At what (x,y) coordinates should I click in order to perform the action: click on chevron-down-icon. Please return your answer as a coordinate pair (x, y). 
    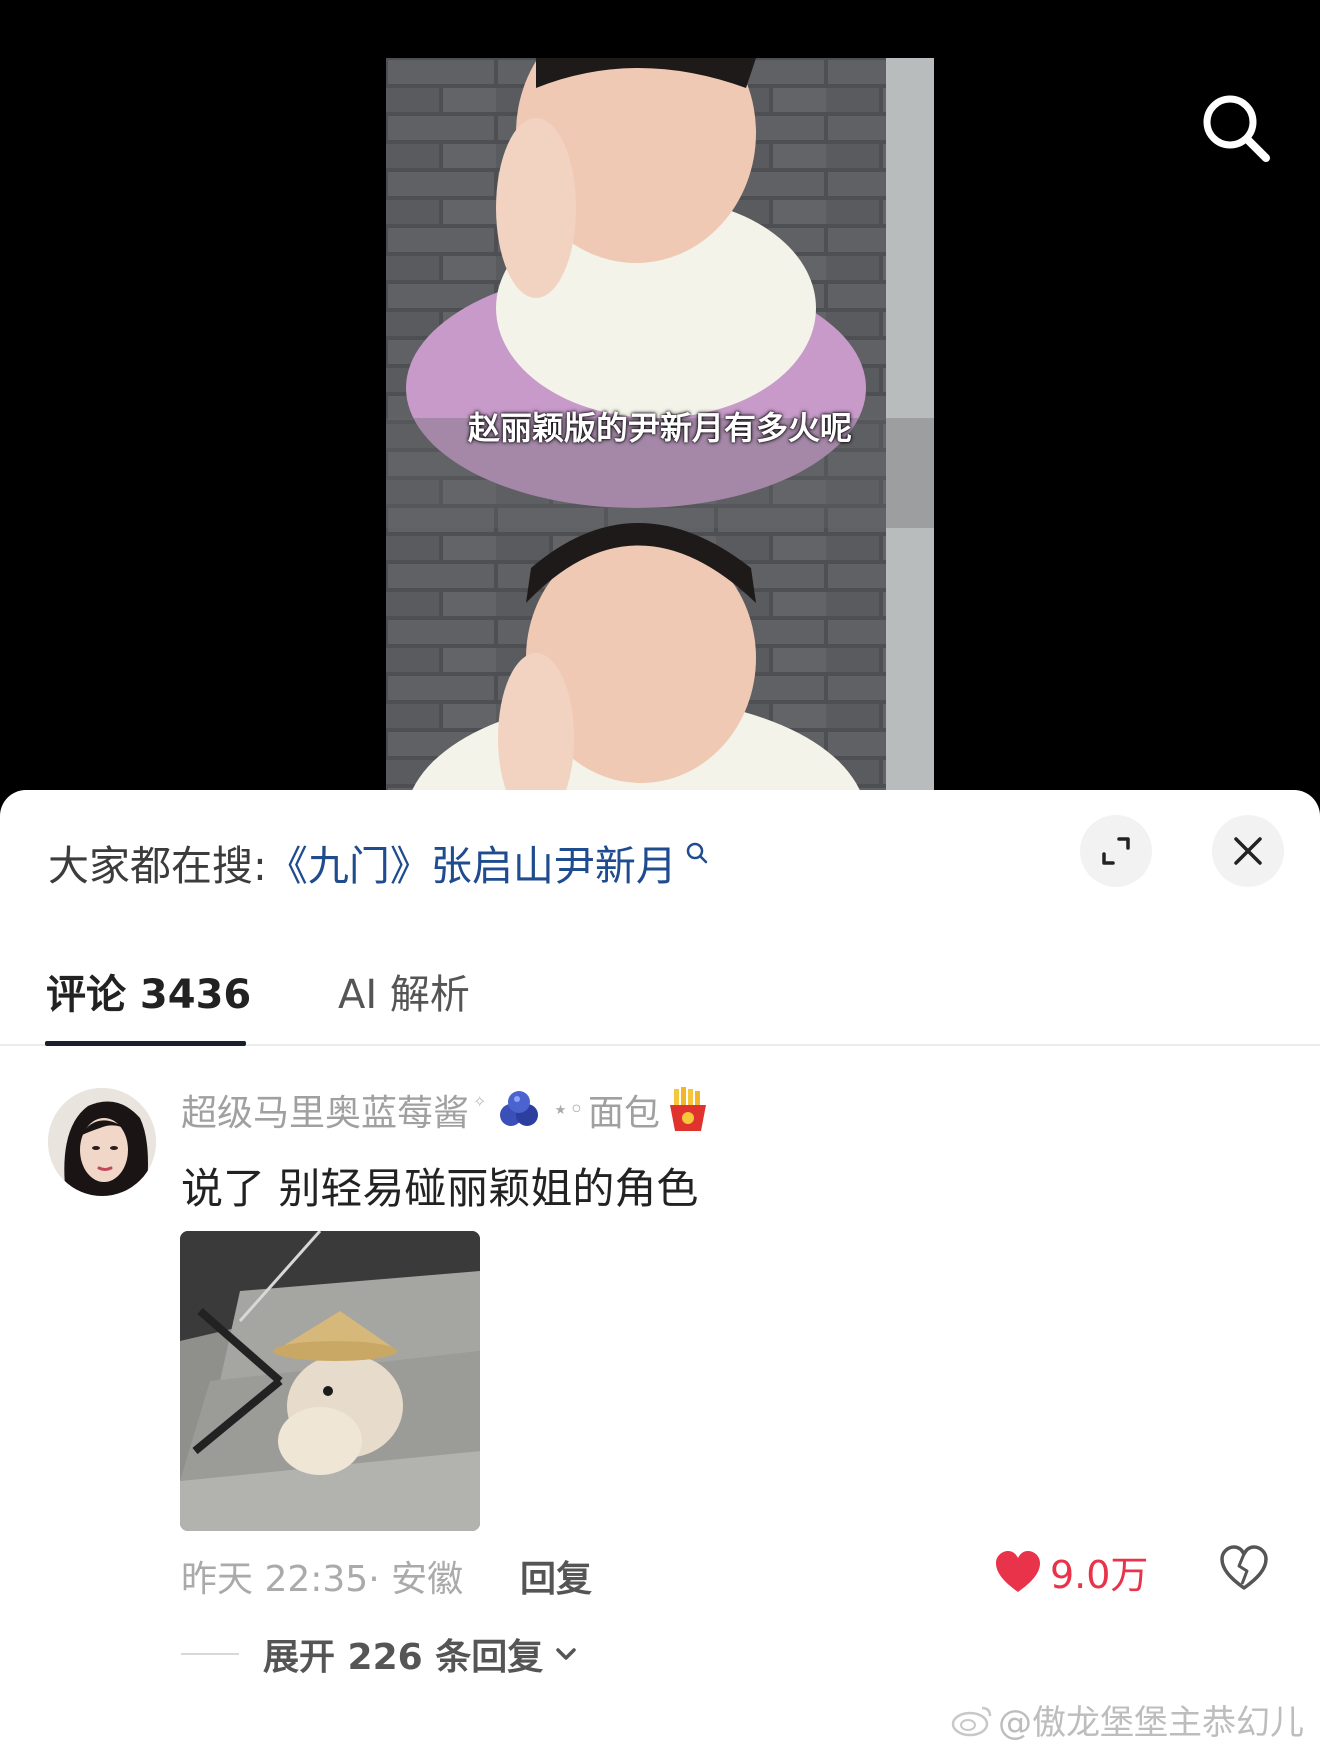
    Looking at the image, I should click on (566, 1654).